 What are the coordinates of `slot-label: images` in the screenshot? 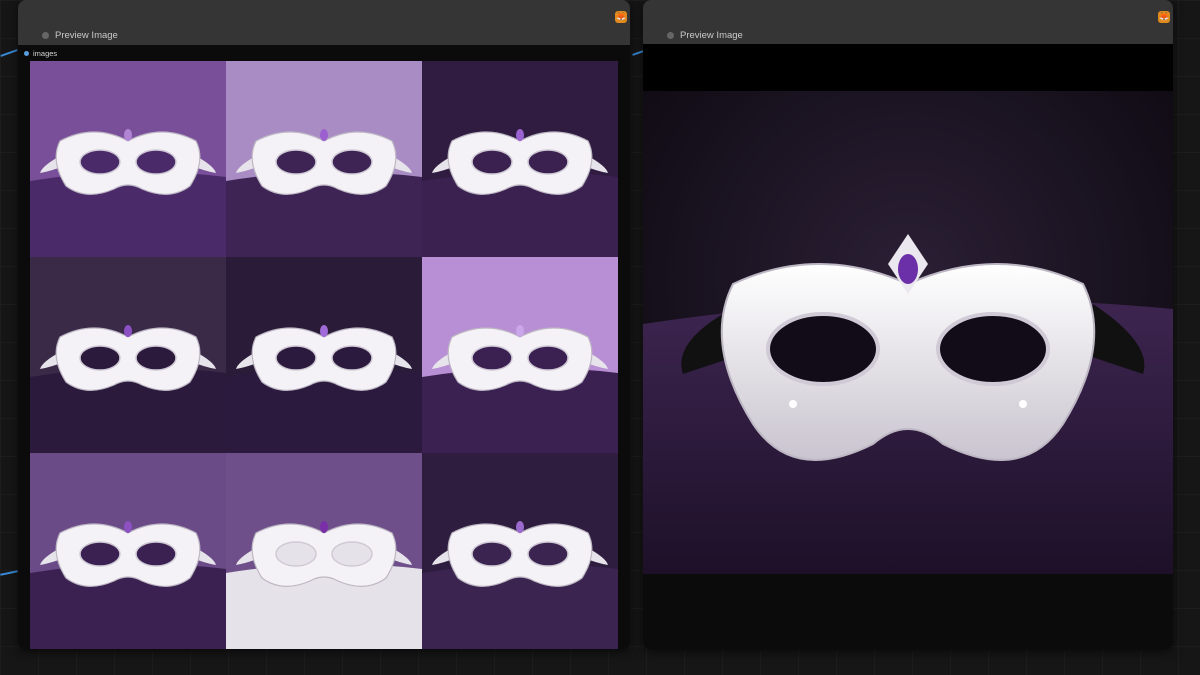 It's located at (45, 53).